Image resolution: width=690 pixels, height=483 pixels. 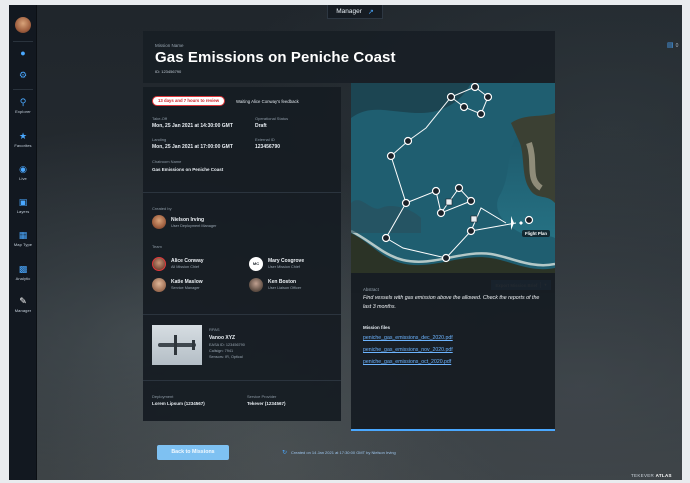 I want to click on sidebar-item-manager: ✎ Manager, so click(x=23, y=305).